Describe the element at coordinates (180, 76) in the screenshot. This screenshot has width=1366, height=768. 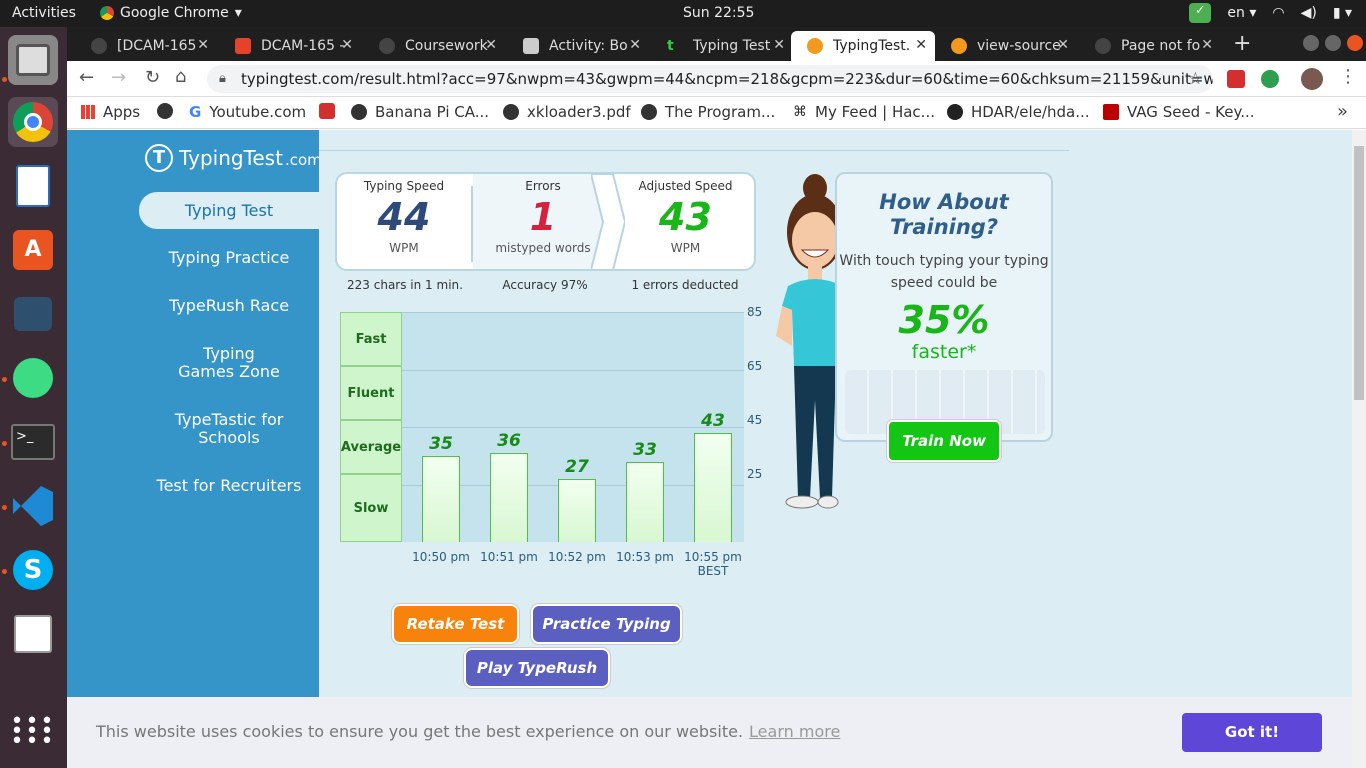
I see `home-icon: ⌂` at that location.